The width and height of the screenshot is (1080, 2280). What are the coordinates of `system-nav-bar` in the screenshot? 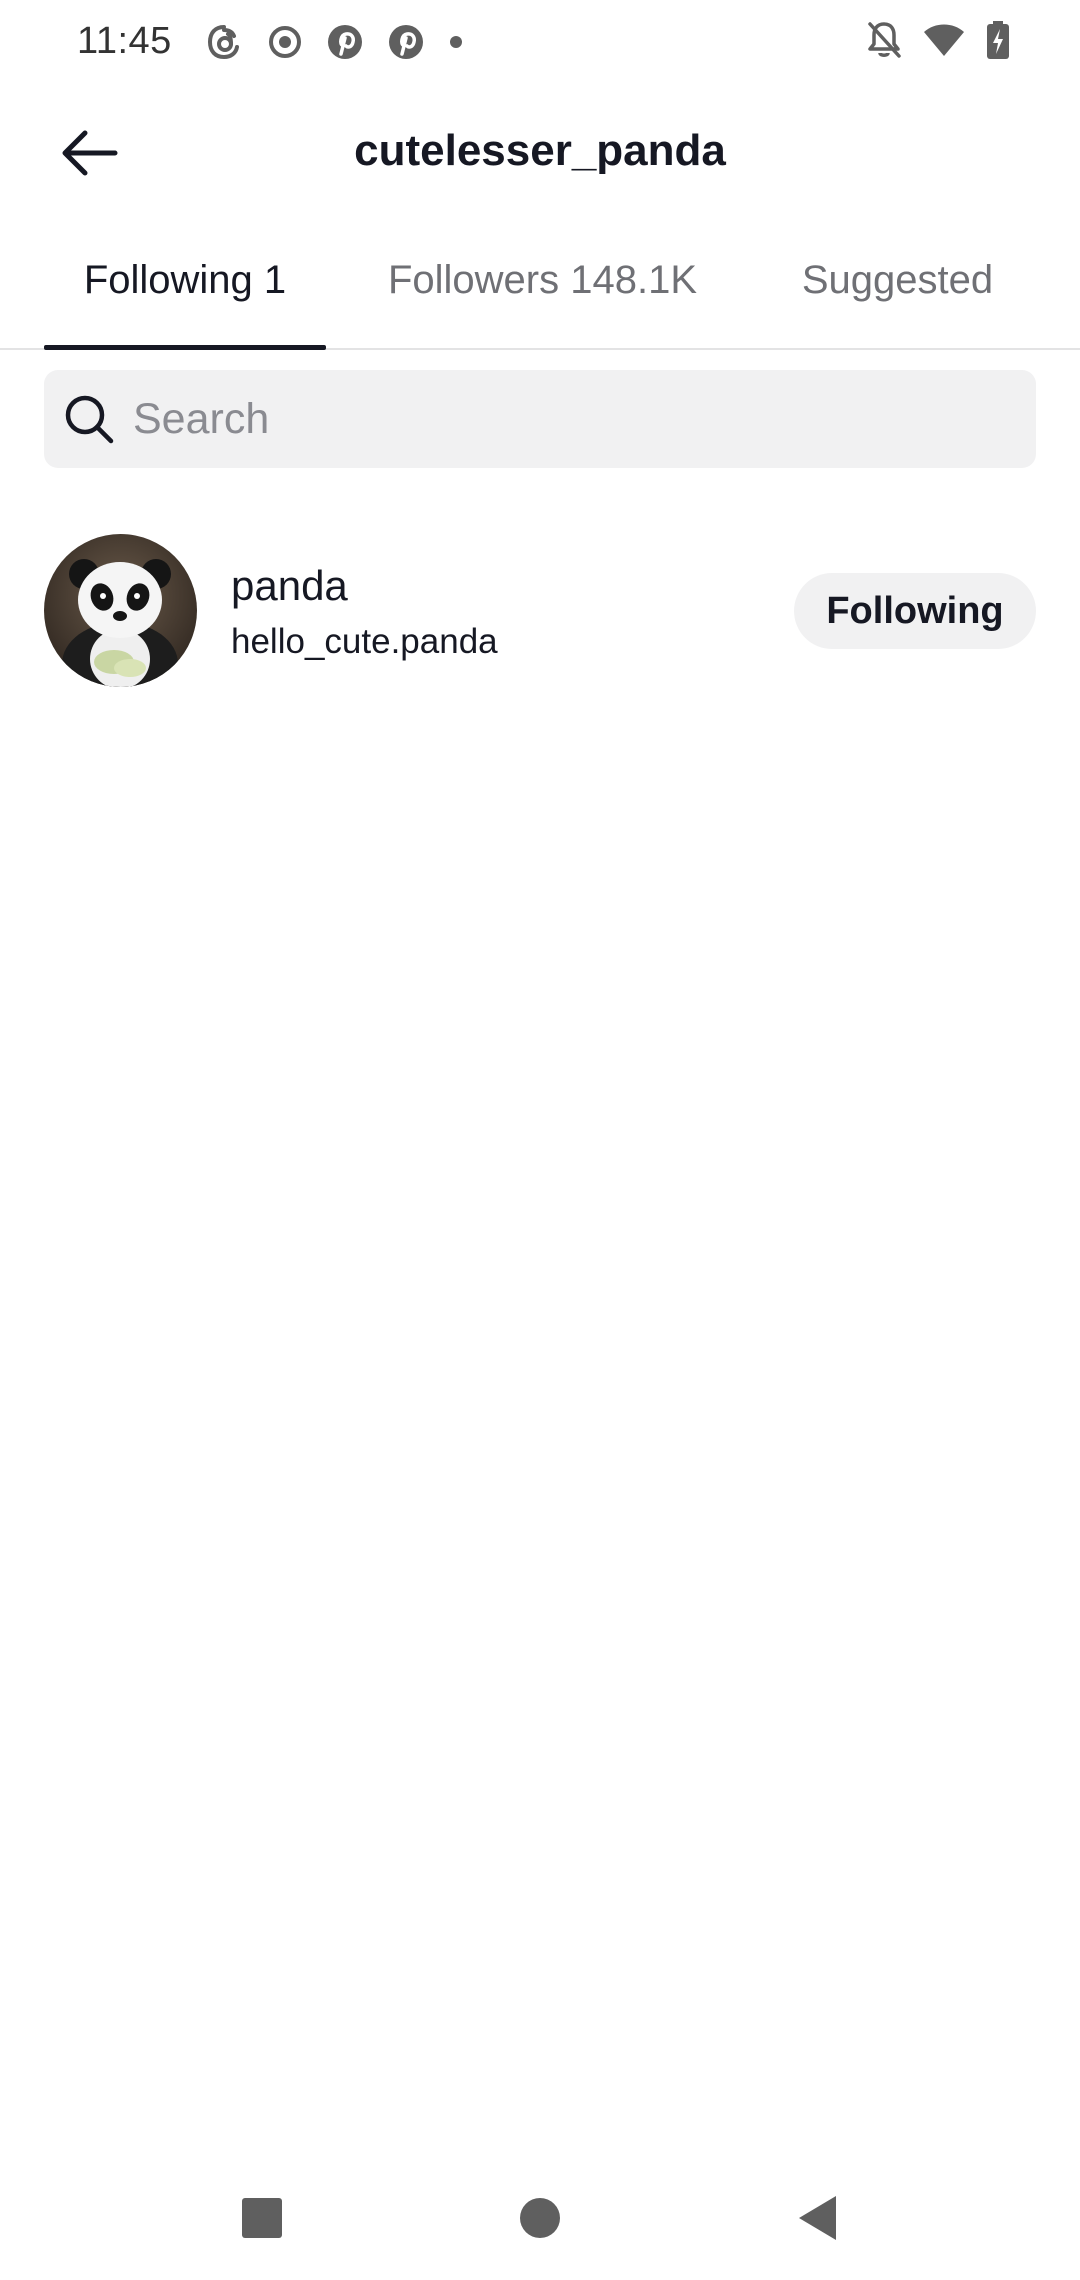 It's located at (540, 2220).